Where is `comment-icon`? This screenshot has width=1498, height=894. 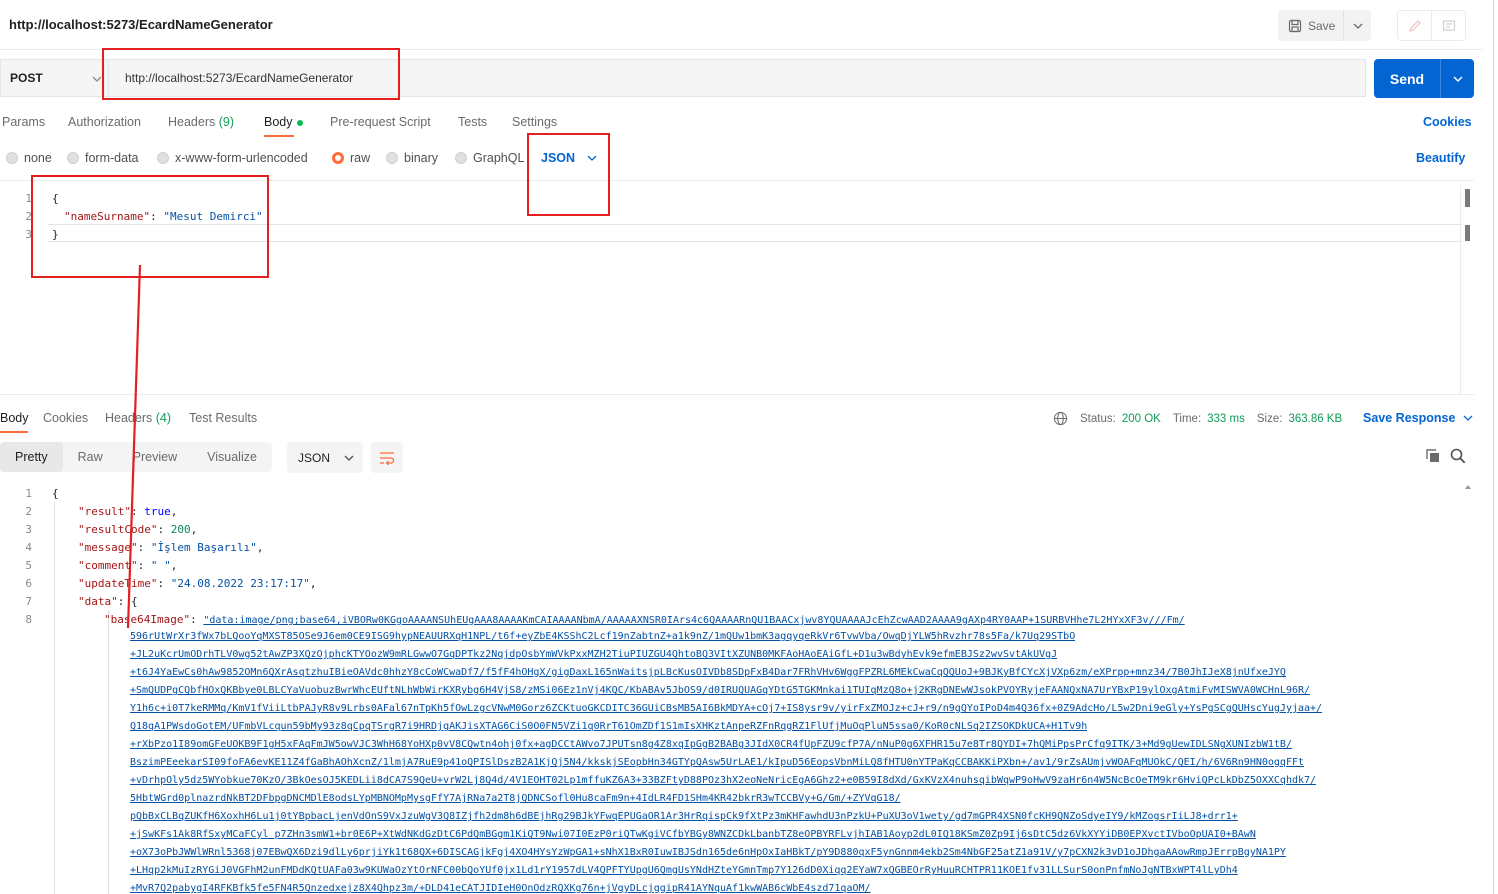 comment-icon is located at coordinates (1448, 25).